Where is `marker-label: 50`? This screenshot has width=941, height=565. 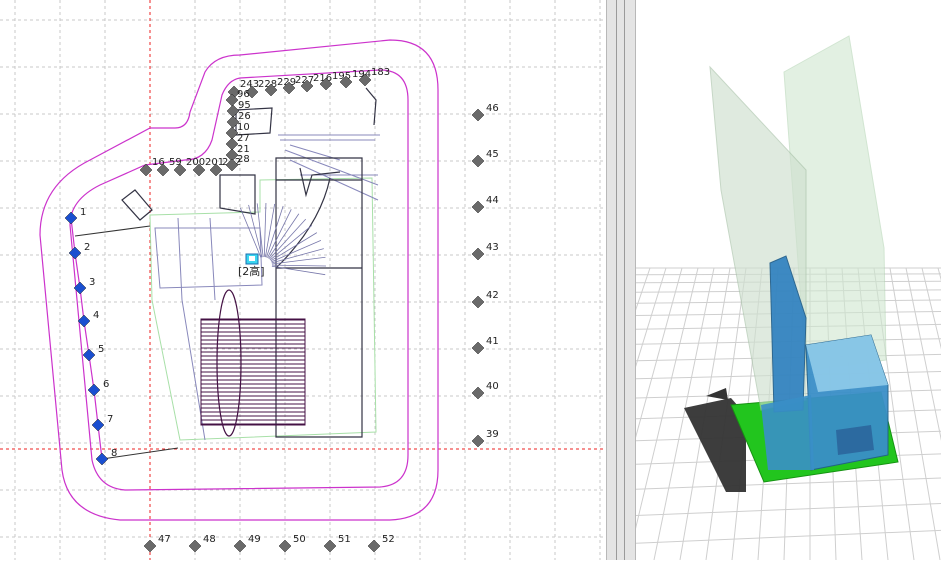 marker-label: 50 is located at coordinates (299, 539).